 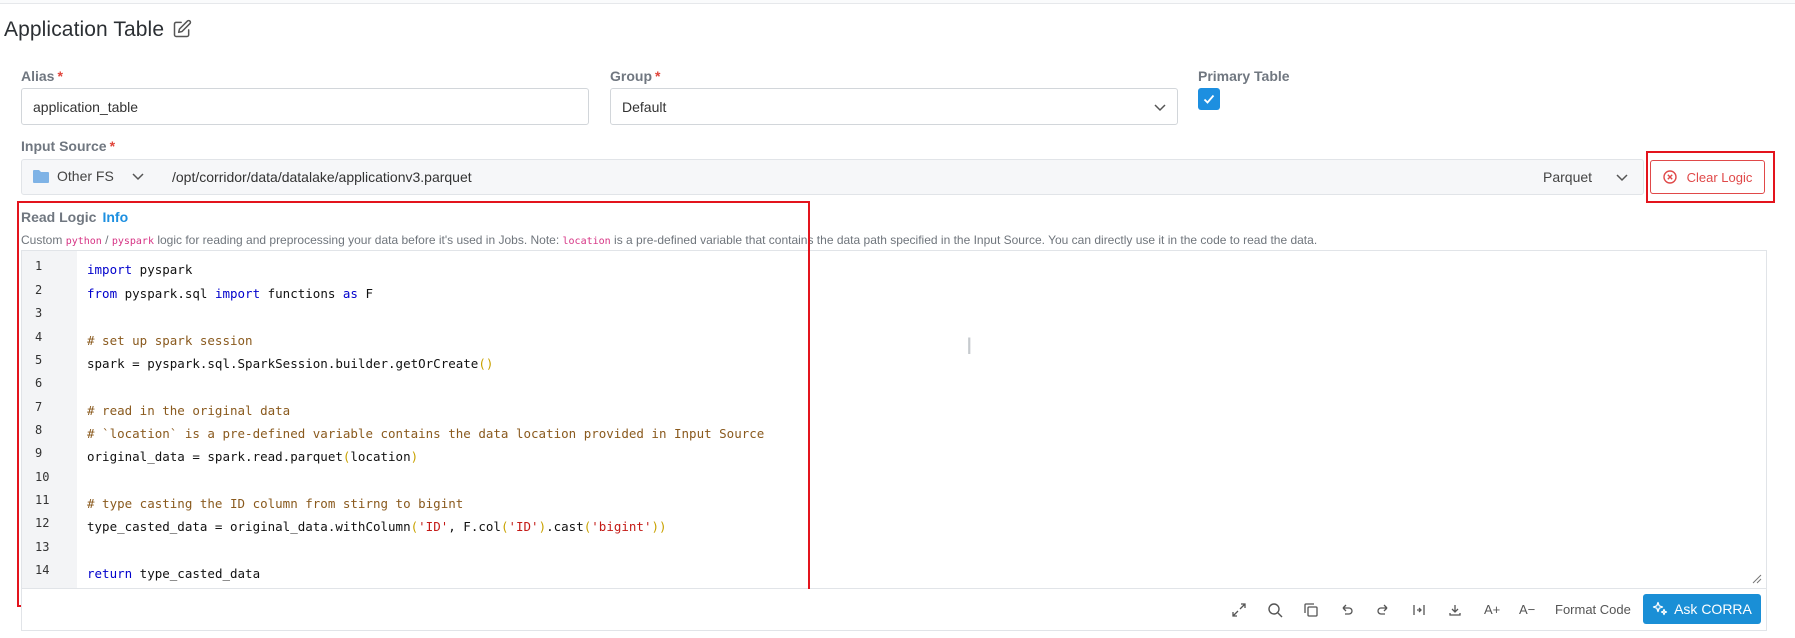 What do you see at coordinates (39, 337) in the screenshot?
I see `line-number: 4` at bounding box center [39, 337].